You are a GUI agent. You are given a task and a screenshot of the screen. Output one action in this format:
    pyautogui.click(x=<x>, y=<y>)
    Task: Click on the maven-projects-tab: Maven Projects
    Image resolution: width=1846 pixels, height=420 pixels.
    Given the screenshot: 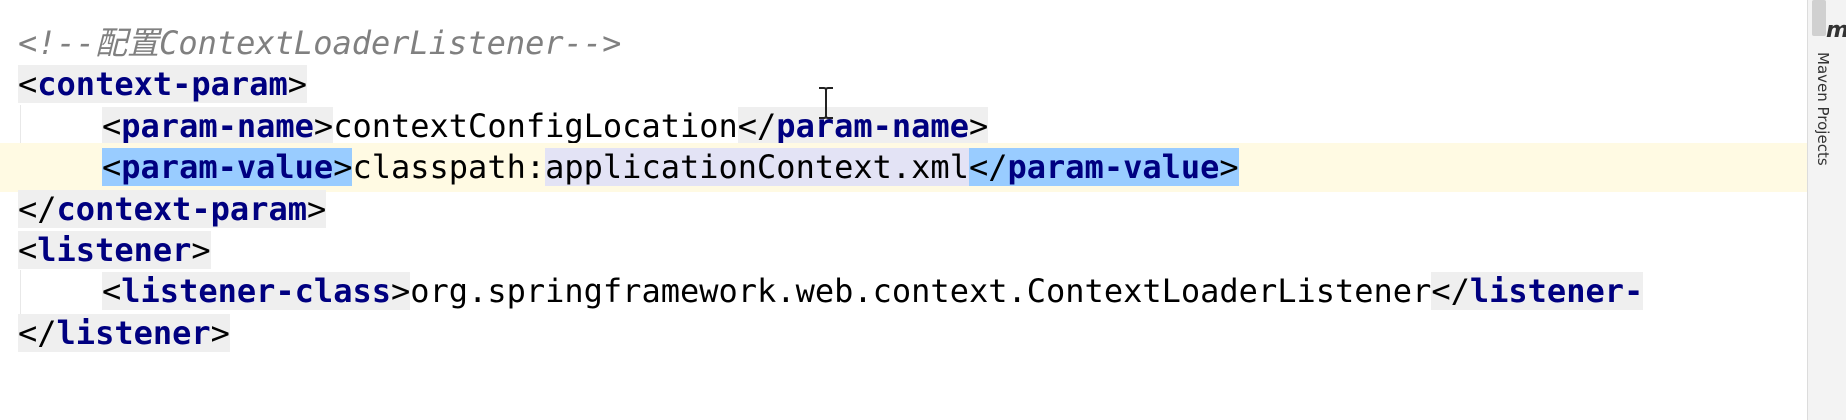 What is the action you would take?
    pyautogui.click(x=1823, y=109)
    